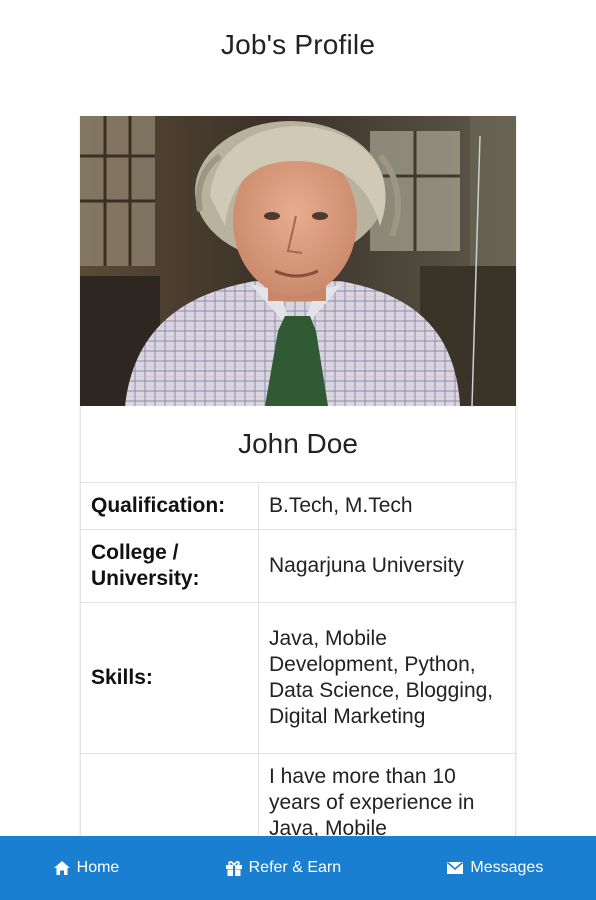  I want to click on profile-name: John Doe, so click(298, 443).